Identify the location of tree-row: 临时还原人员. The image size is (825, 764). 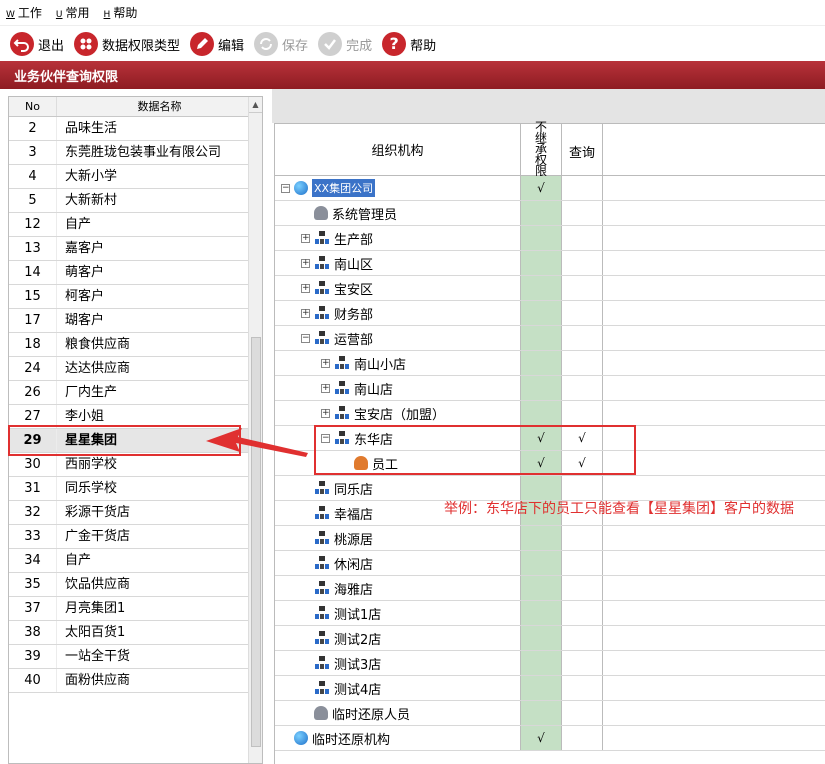
(550, 713).